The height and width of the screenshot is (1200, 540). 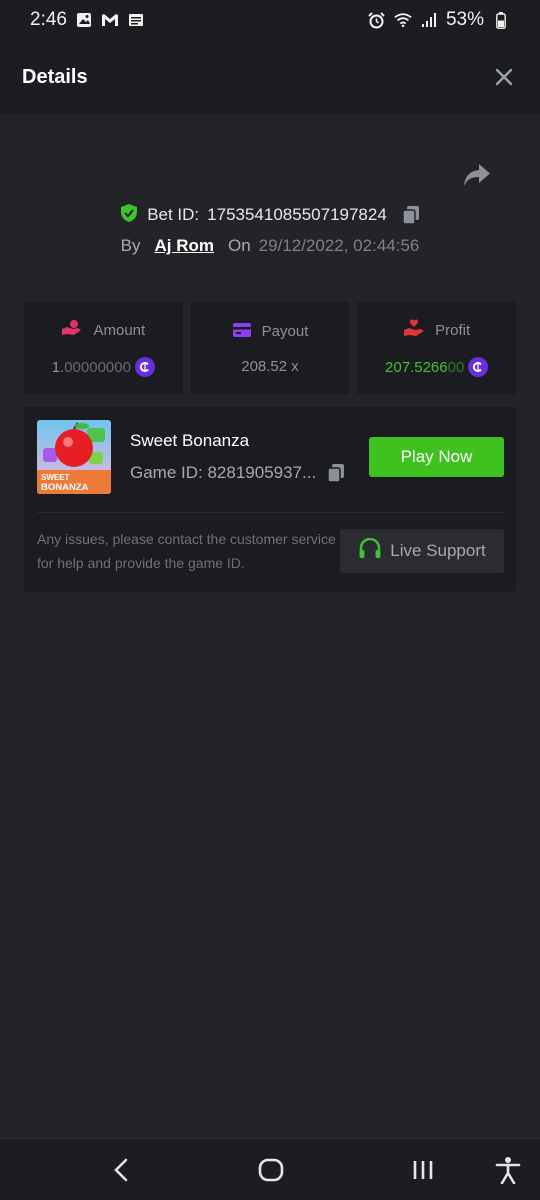 What do you see at coordinates (189, 441) in the screenshot?
I see `game-name: Sweet Bonanza` at bounding box center [189, 441].